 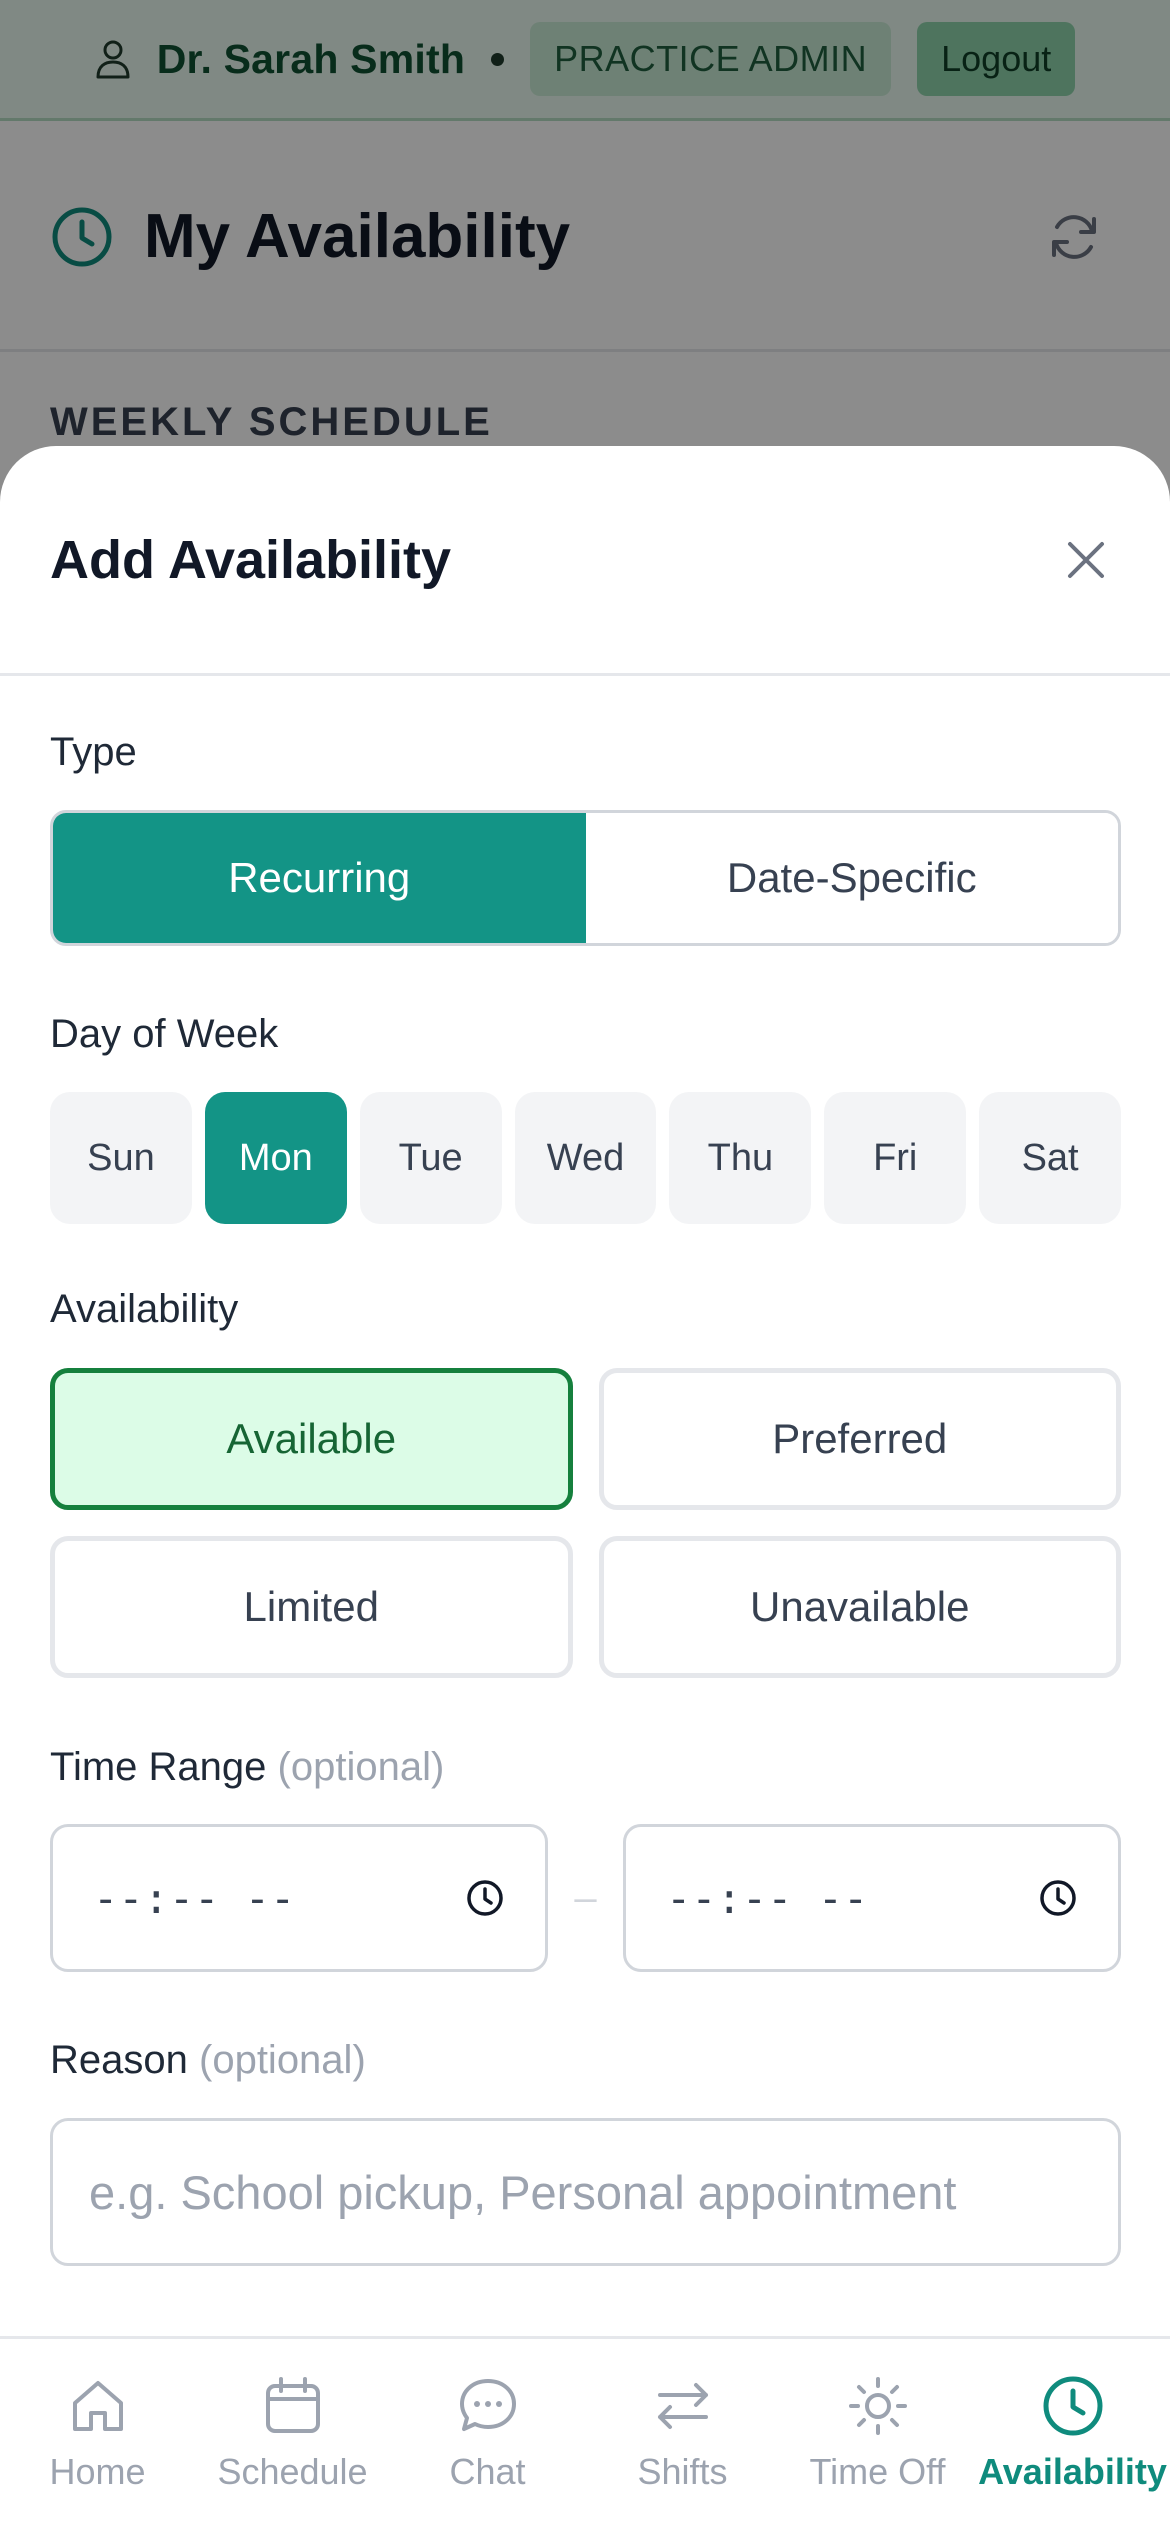 I want to click on reason-label: Reason (optional), so click(x=208, y=2060).